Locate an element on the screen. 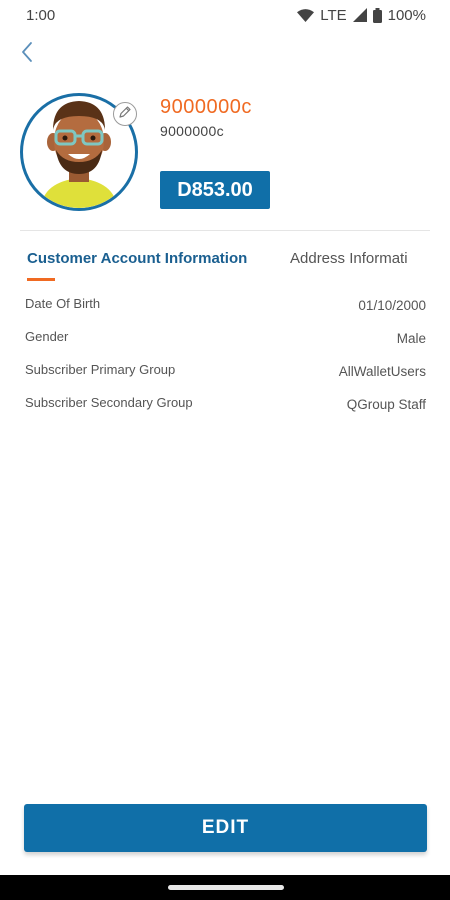  wifi-icon is located at coordinates (306, 15).